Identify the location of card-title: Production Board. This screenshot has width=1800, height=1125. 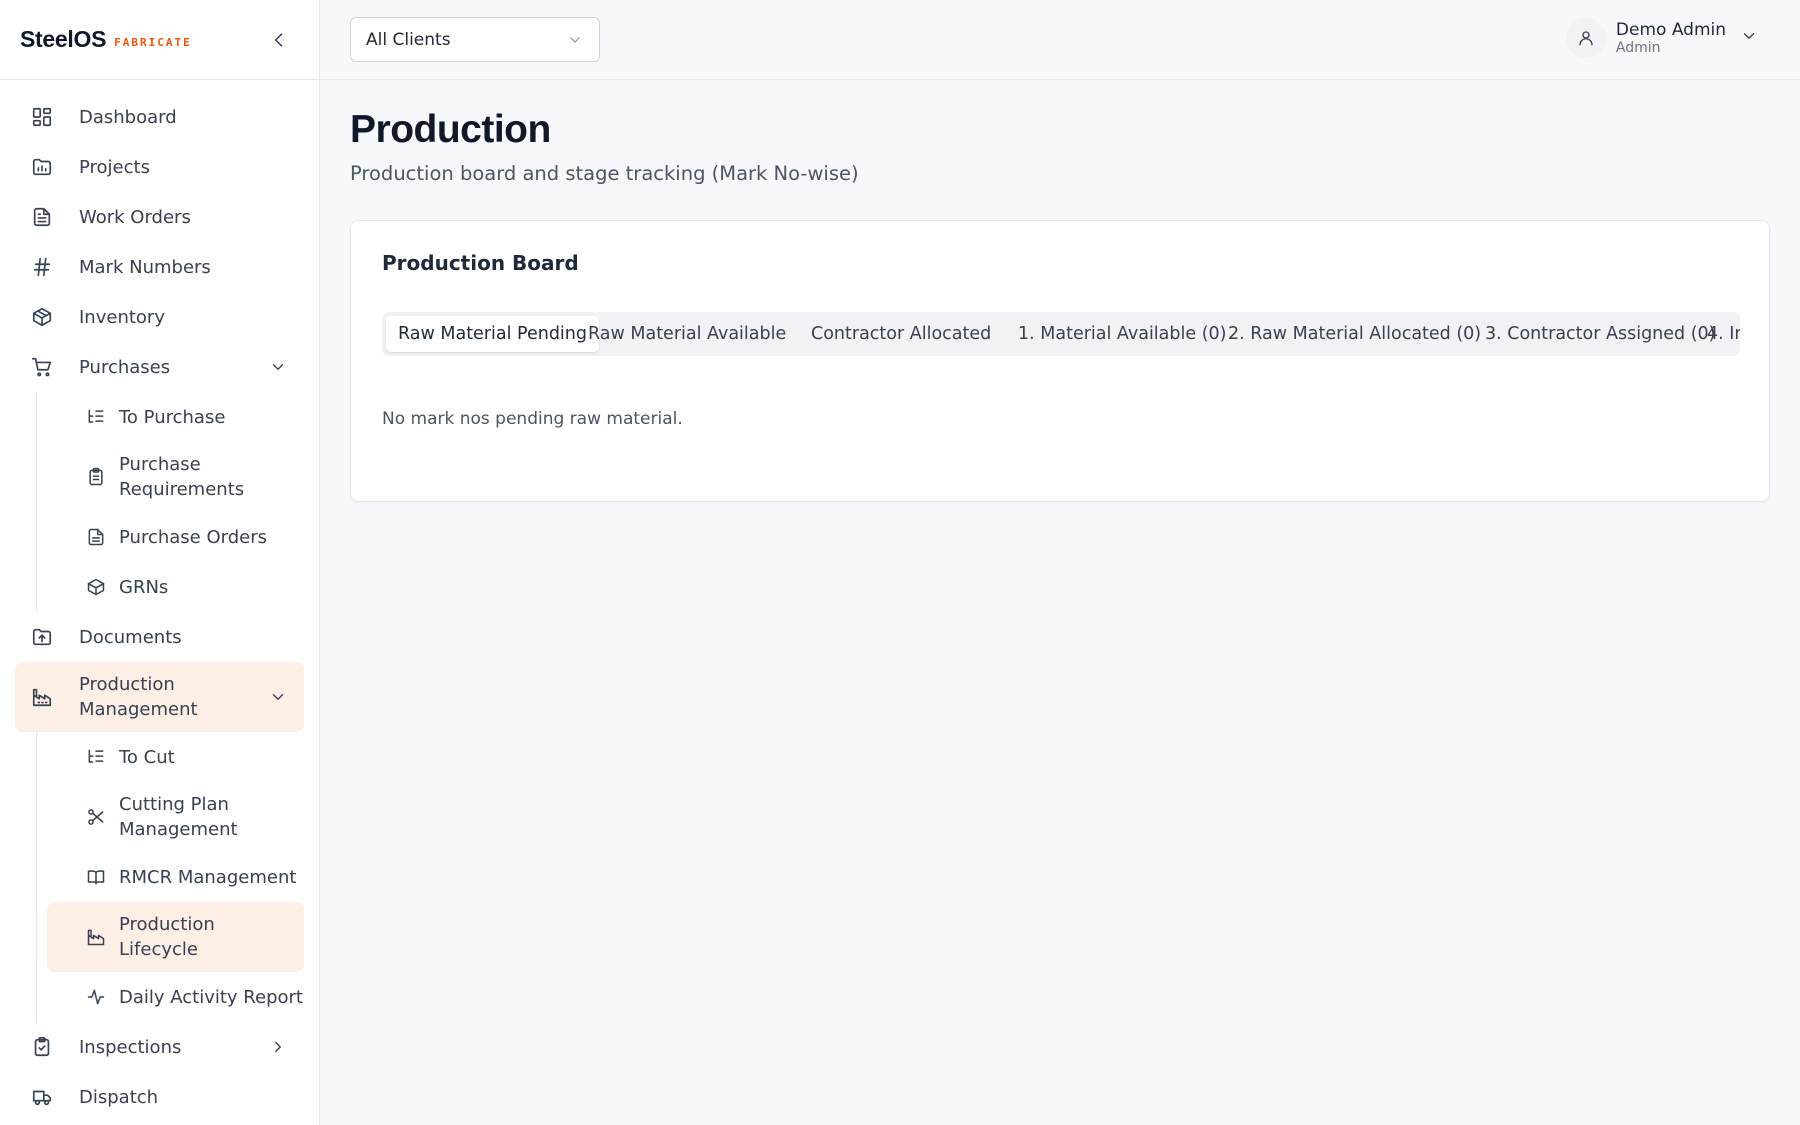
(480, 263).